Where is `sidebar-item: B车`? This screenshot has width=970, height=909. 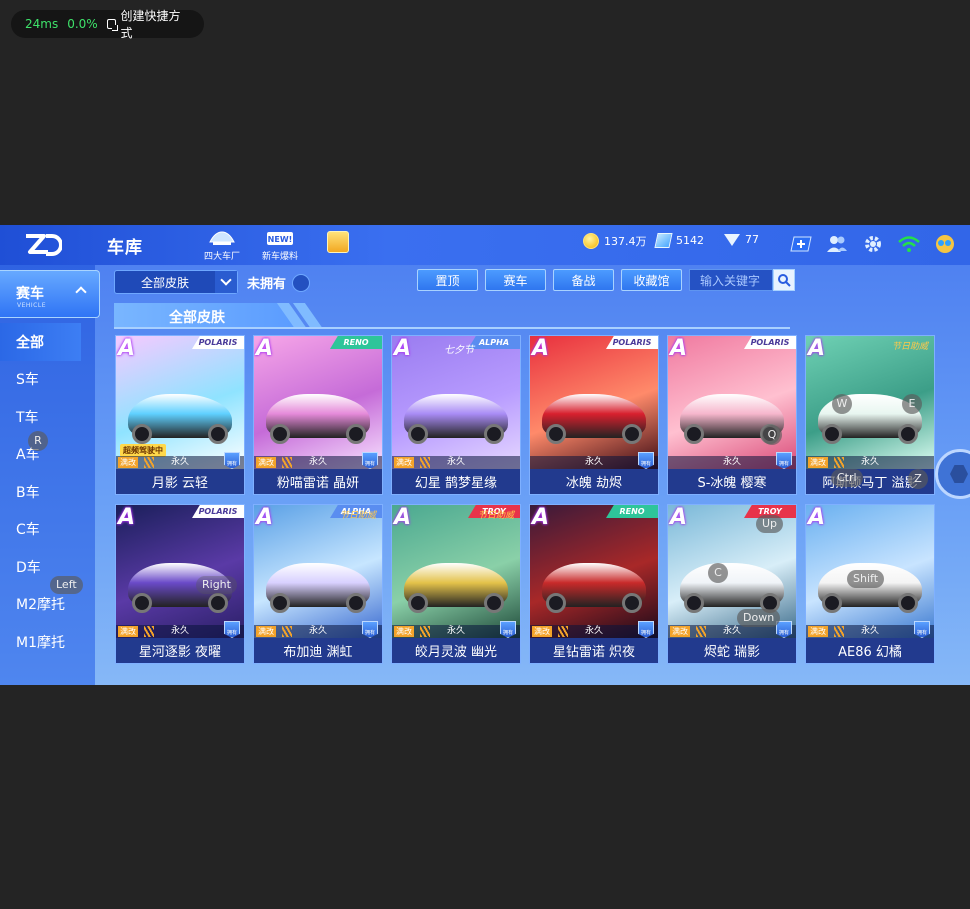 sidebar-item: B车 is located at coordinates (47, 492).